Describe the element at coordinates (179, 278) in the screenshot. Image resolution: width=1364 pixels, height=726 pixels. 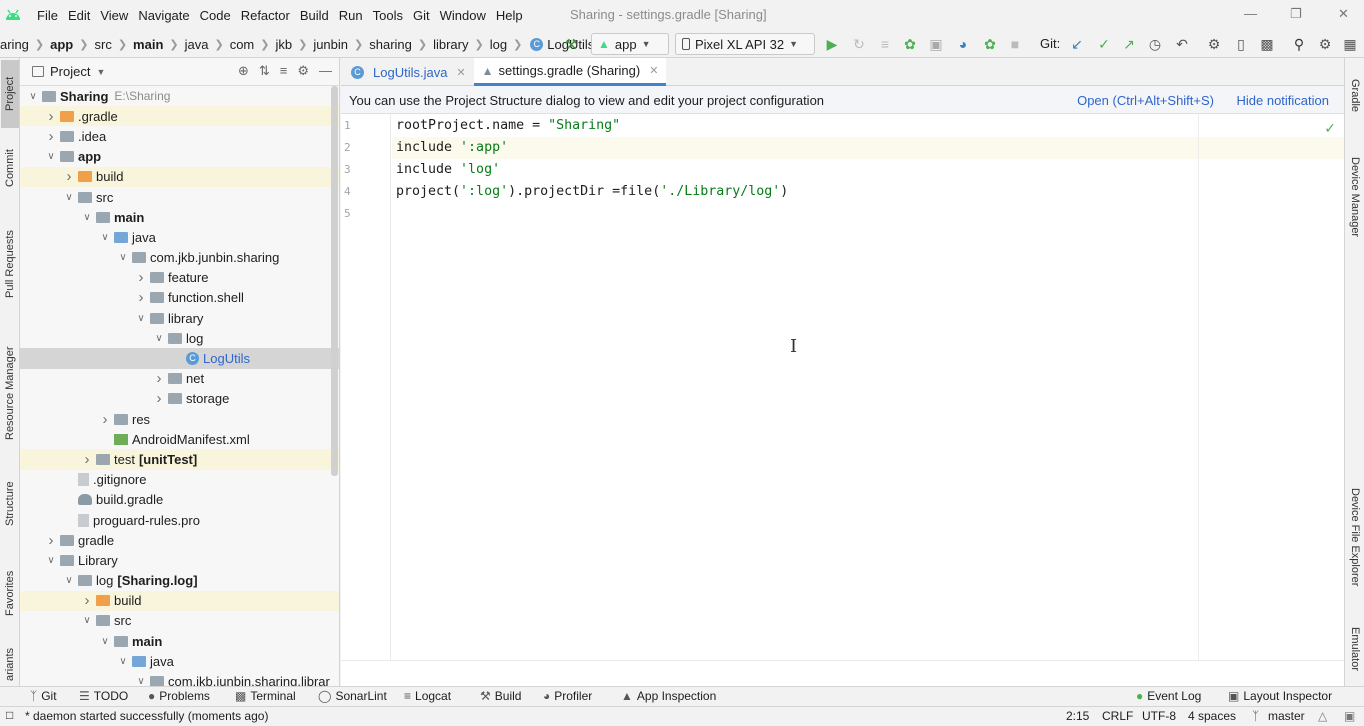
I see `tree-node: › feature` at that location.